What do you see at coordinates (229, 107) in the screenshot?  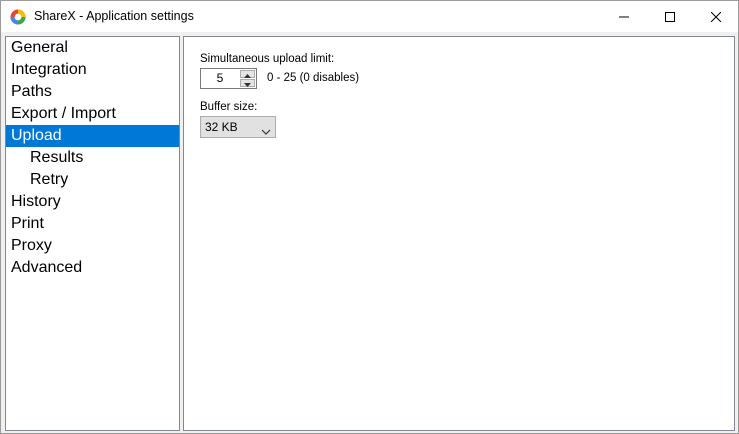 I see `buffer-size-label: Buffer size:` at bounding box center [229, 107].